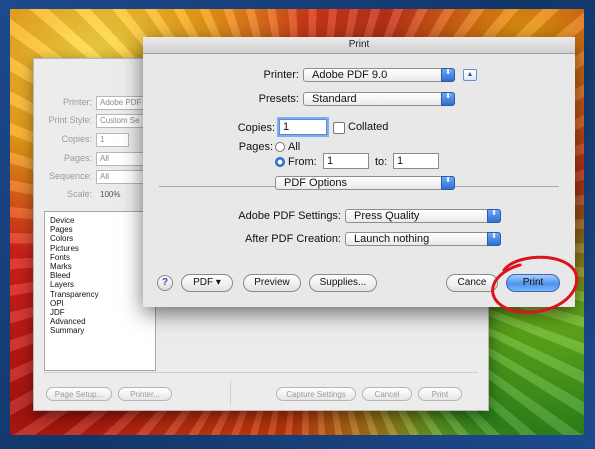 Image resolution: width=595 pixels, height=449 pixels. Describe the element at coordinates (359, 45) in the screenshot. I see `dialog-title: Print` at that location.